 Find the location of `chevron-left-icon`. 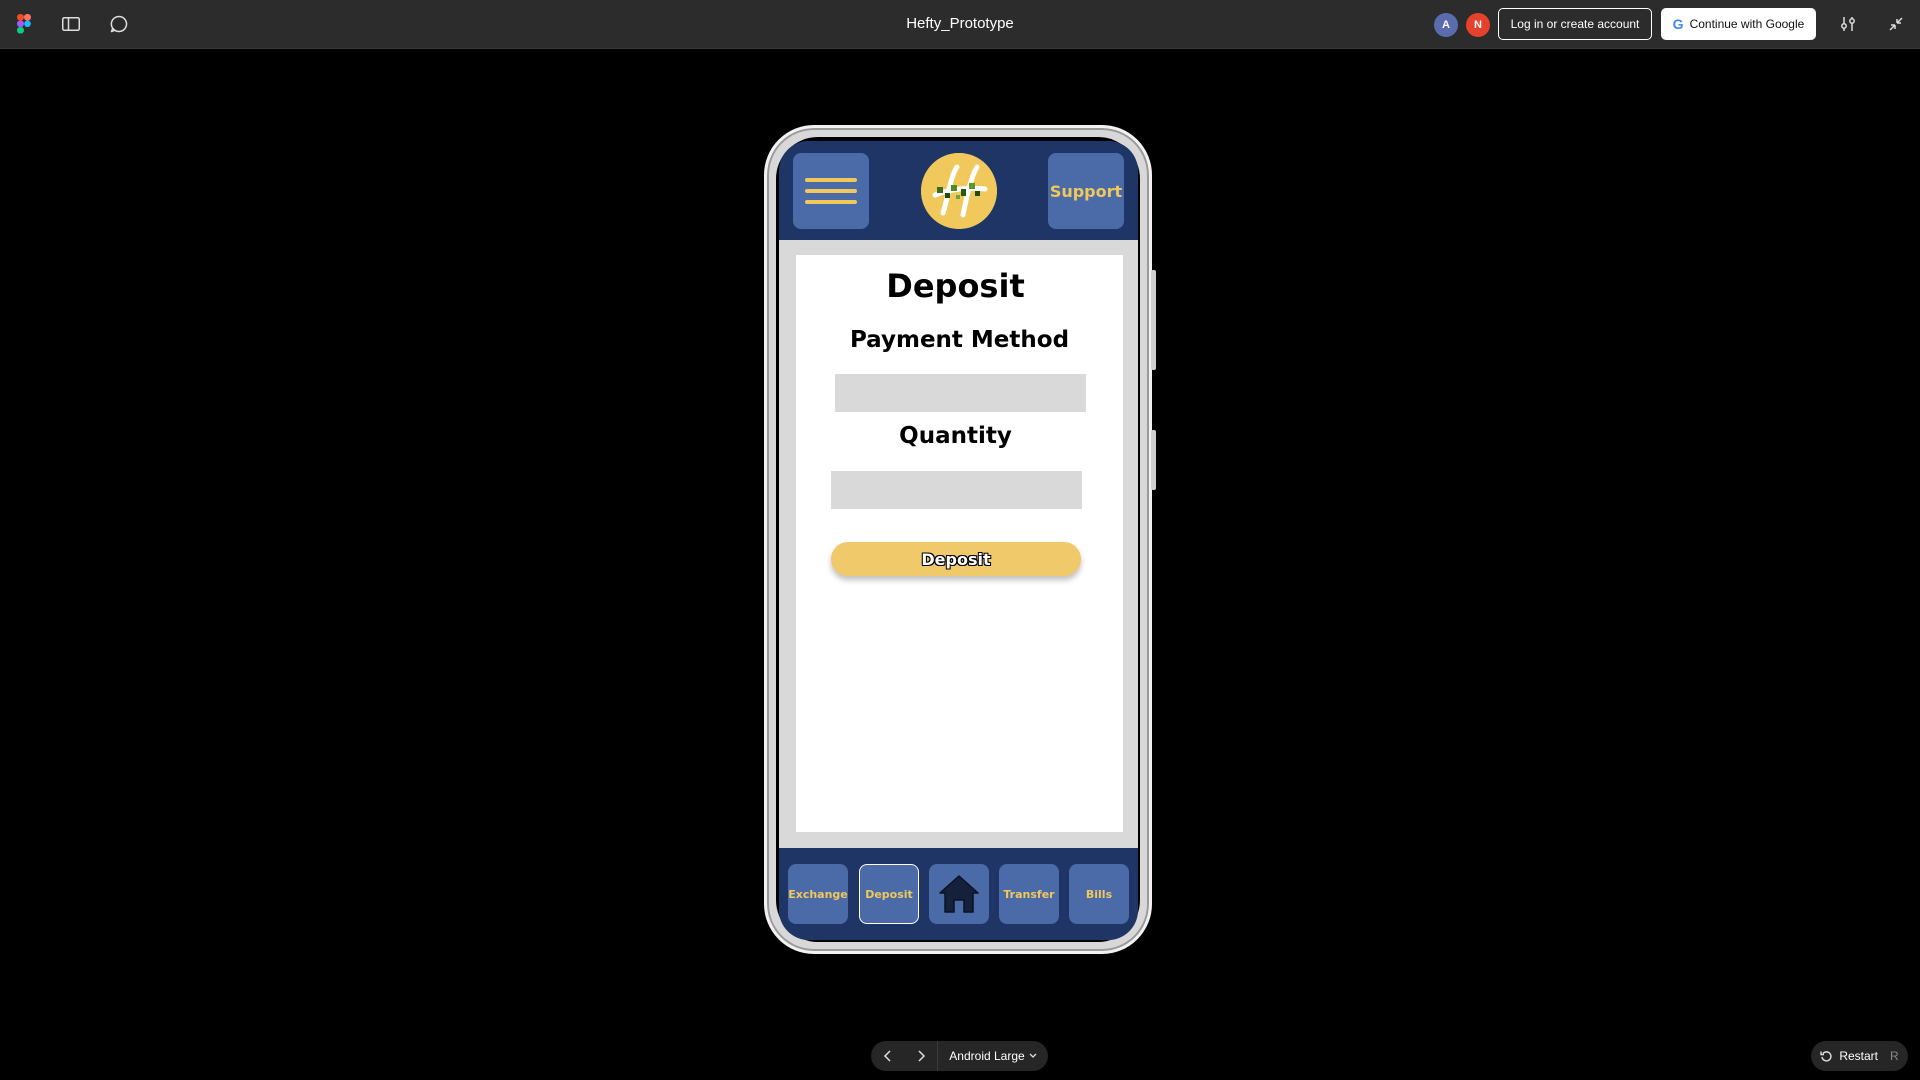

chevron-left-icon is located at coordinates (887, 1056).